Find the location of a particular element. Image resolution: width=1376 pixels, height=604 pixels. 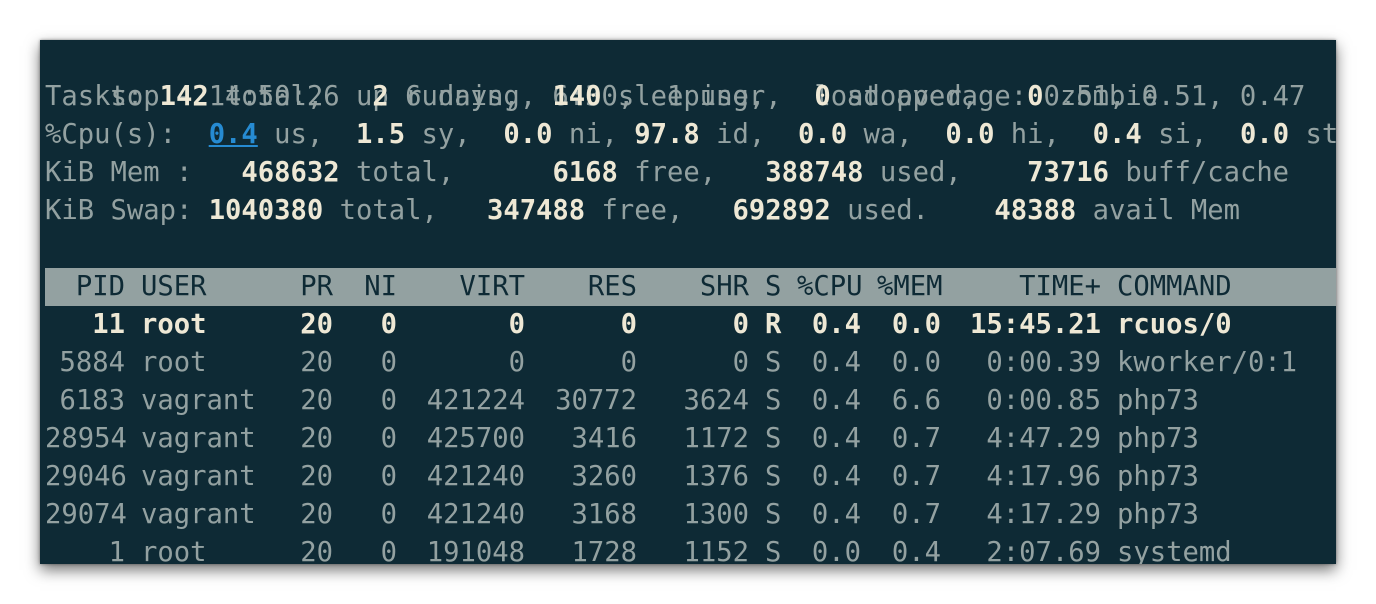

swap-total-label: total, is located at coordinates (405, 210).